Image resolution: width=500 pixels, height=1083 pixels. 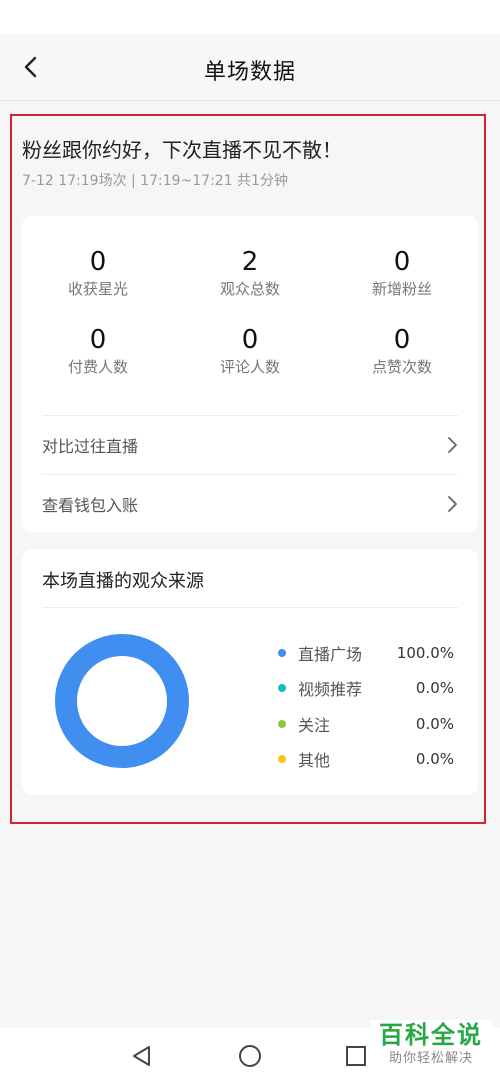 I want to click on legend-label: 直播广场, so click(x=330, y=654).